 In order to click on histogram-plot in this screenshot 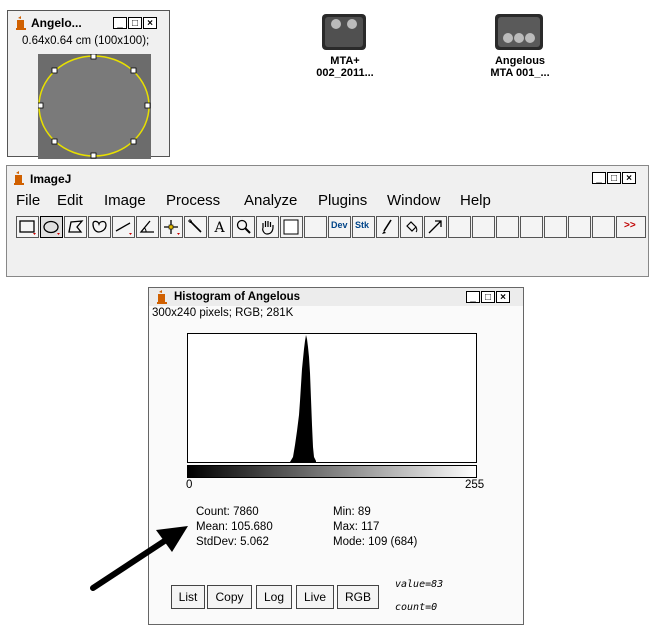, I will do `click(332, 398)`.